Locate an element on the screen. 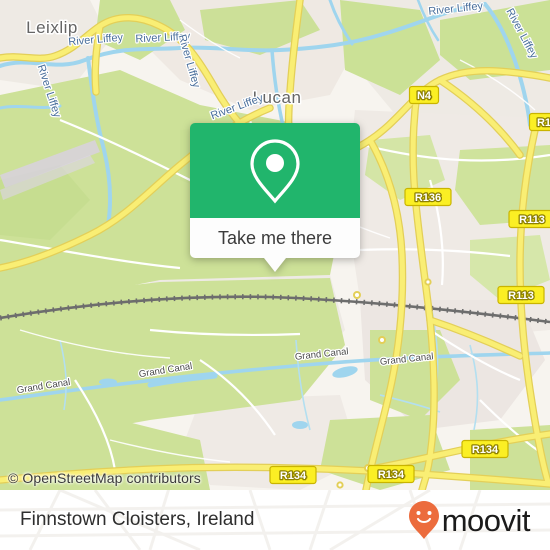 This screenshot has width=550, height=550. moovit-wordmark: moovit is located at coordinates (486, 520).